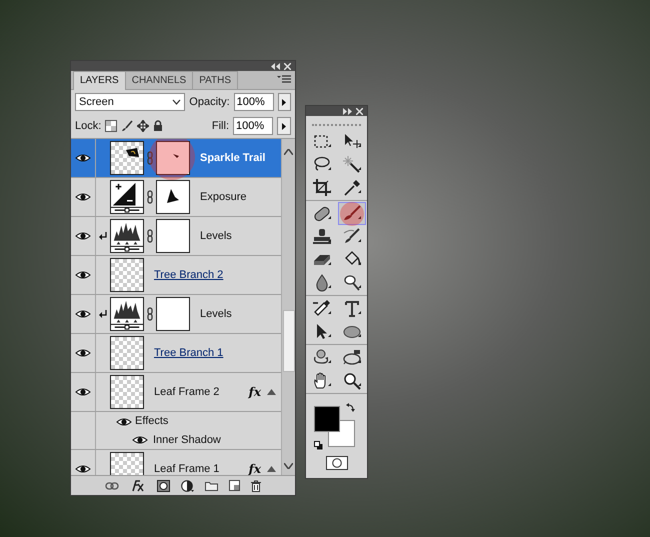  I want to click on layer-name: Exposure, so click(223, 197).